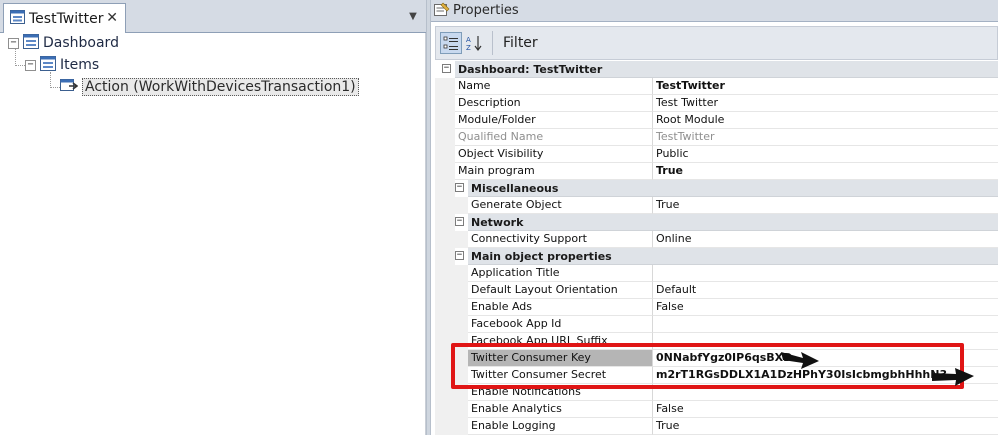 This screenshot has width=998, height=435. Describe the element at coordinates (716, 188) in the screenshot. I see `property-category: Miscellaneous −` at that location.